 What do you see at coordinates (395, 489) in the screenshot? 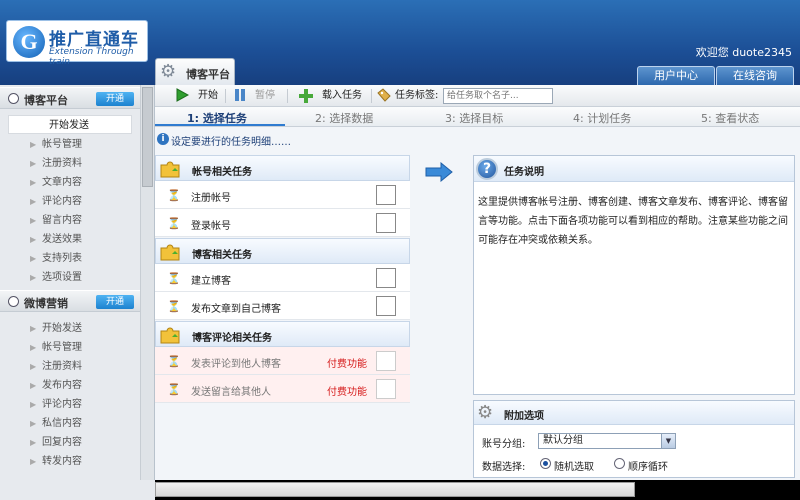
I see `horizontal-scrollbar` at bounding box center [395, 489].